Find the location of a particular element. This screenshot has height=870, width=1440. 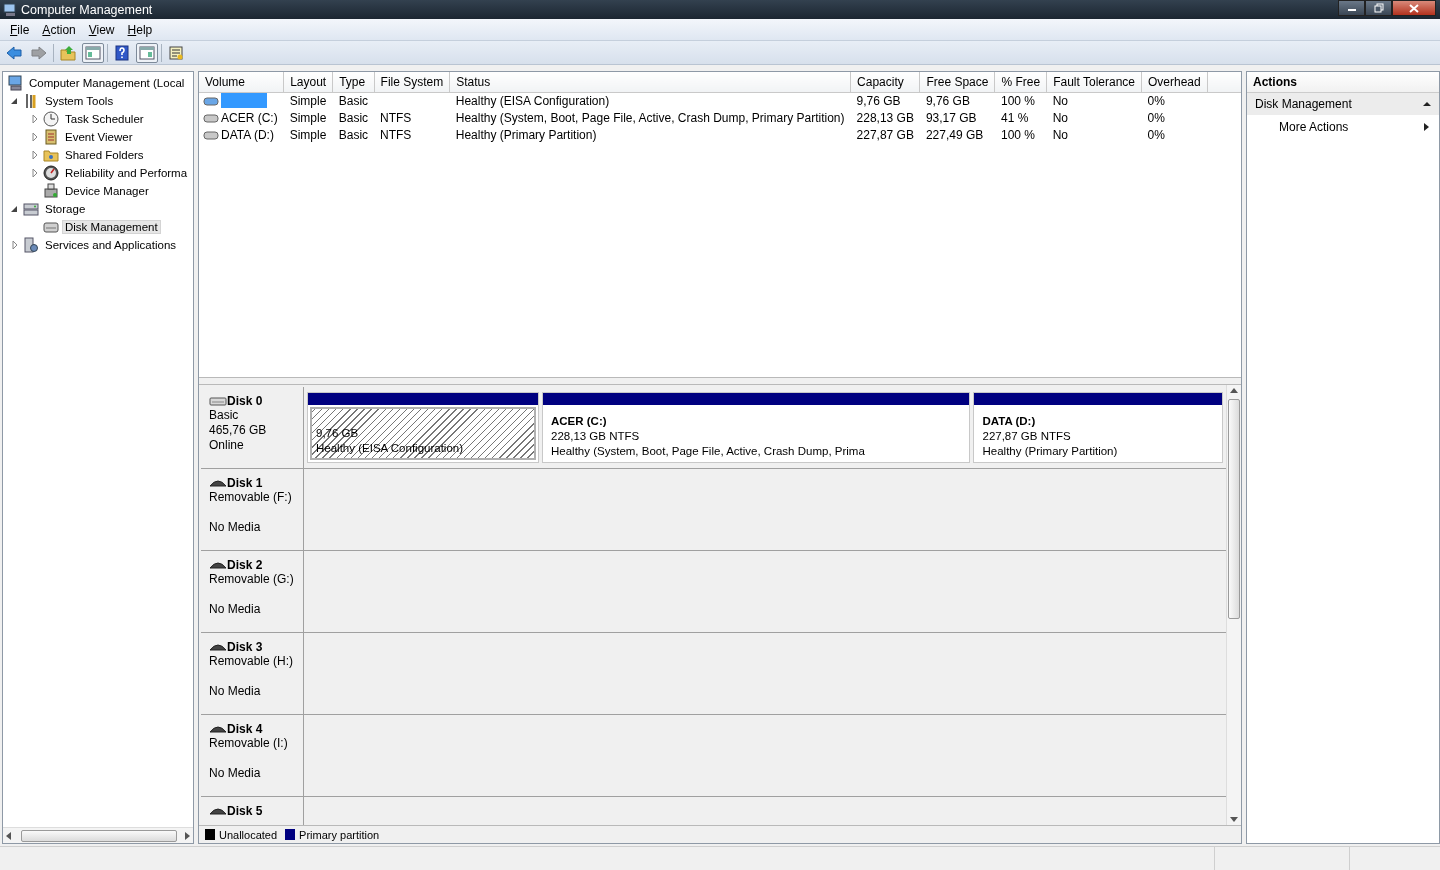

log-icon is located at coordinates (51, 137).